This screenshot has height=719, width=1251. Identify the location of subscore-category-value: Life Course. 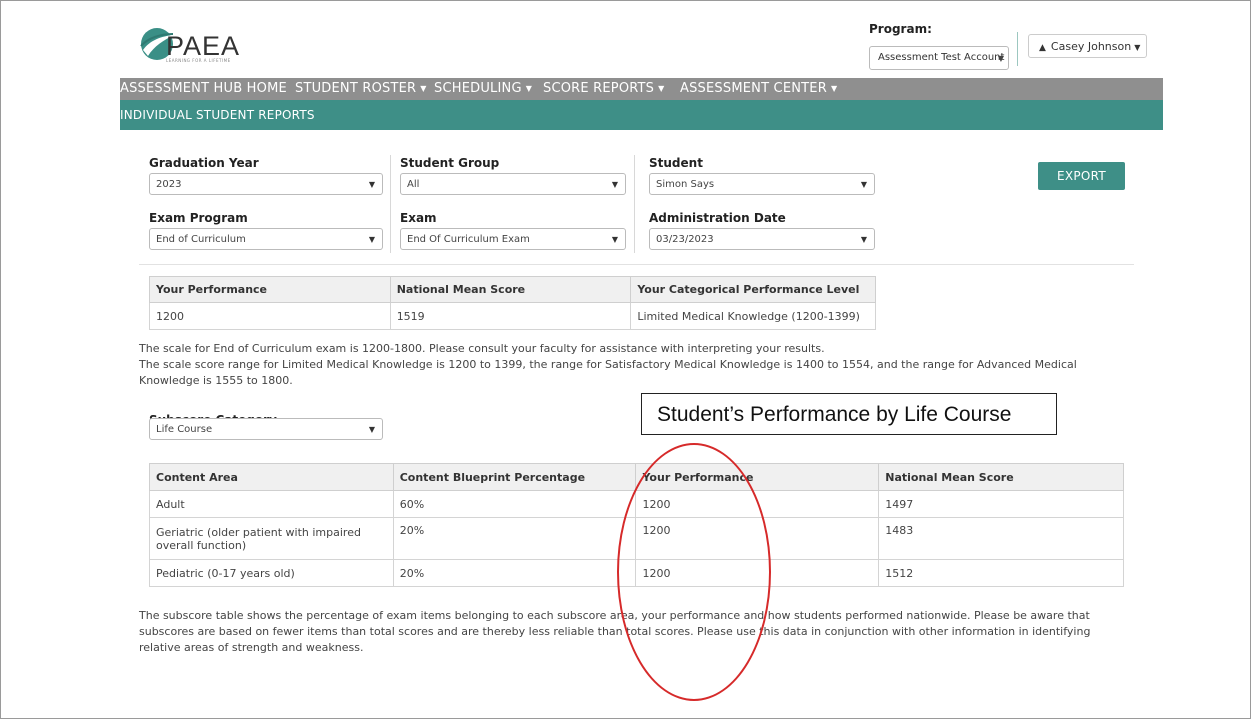
(184, 429).